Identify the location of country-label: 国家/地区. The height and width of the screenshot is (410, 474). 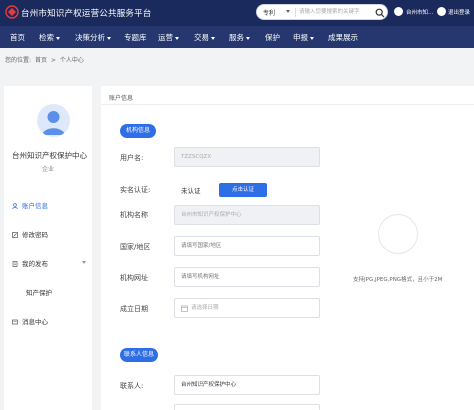
(135, 247).